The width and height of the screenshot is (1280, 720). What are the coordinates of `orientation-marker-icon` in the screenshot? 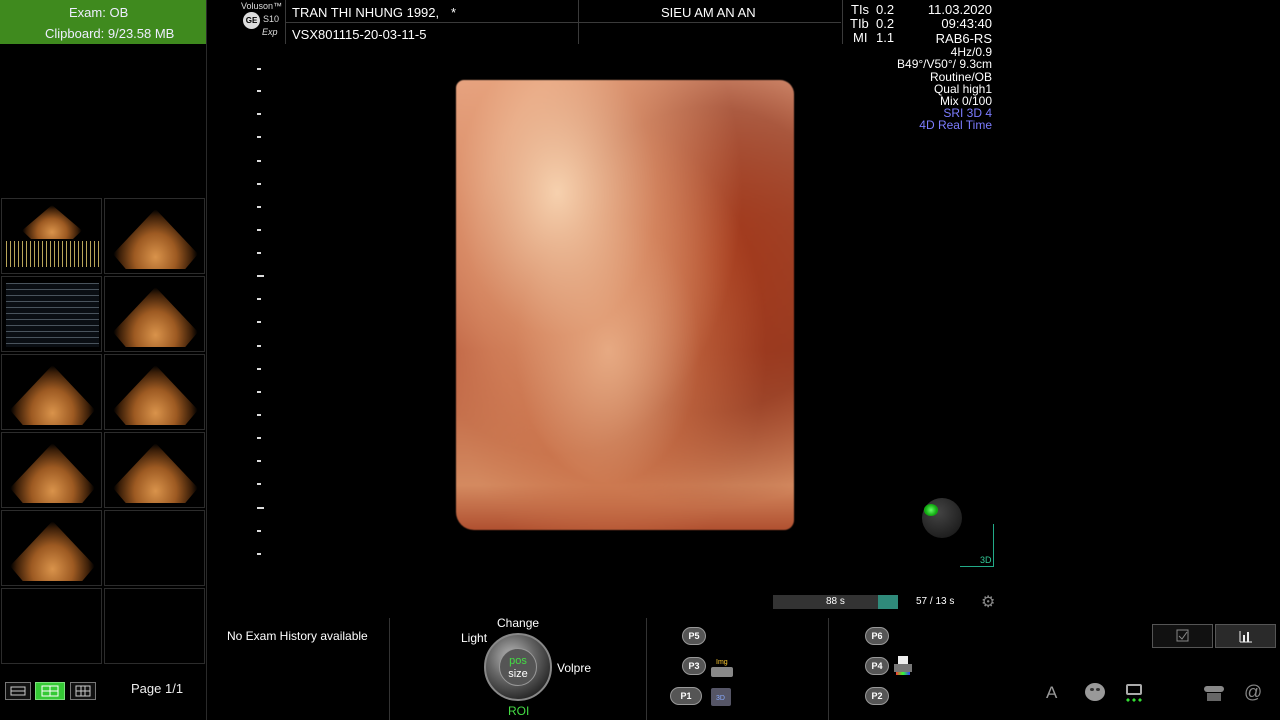 It's located at (931, 510).